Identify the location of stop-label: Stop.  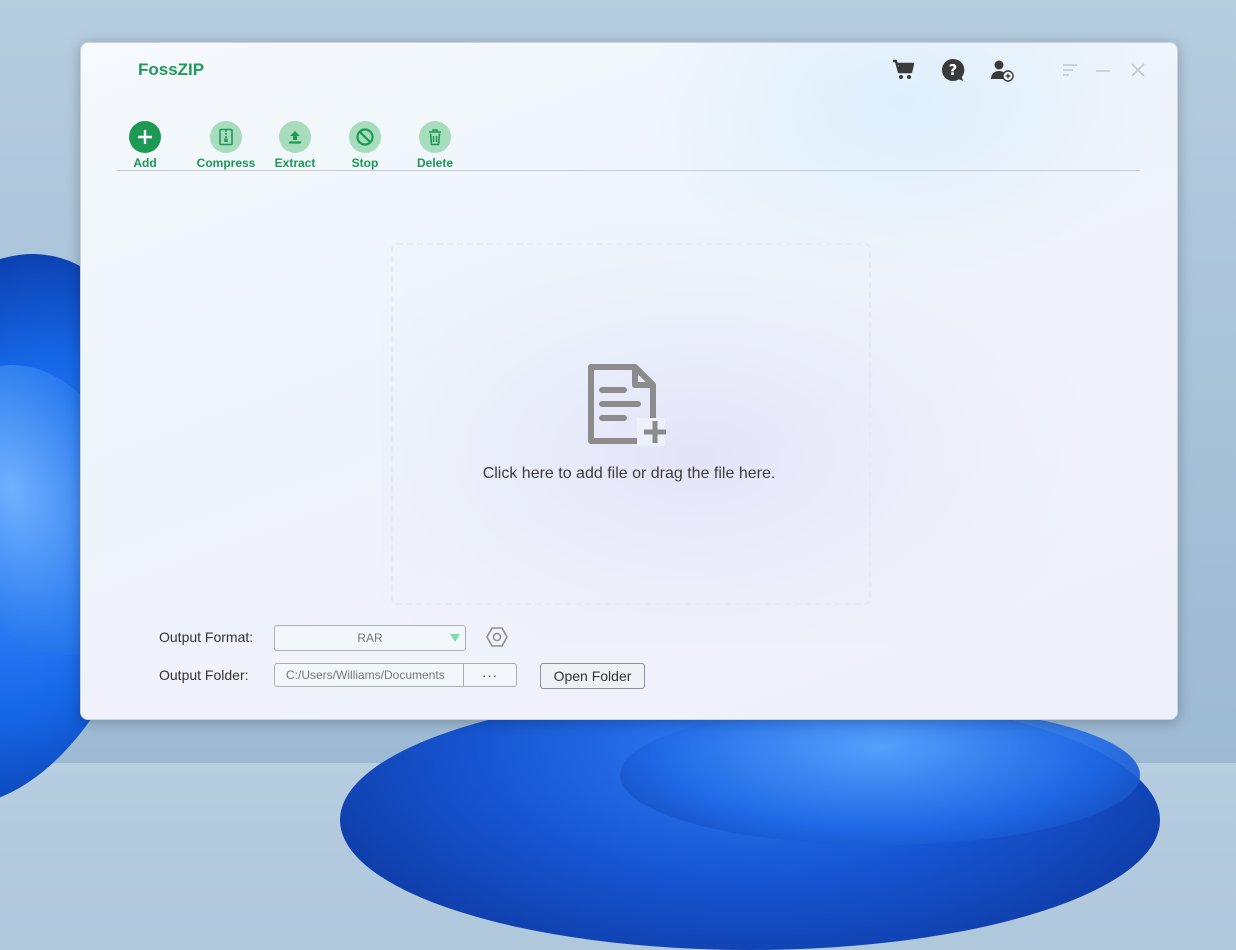
(365, 163).